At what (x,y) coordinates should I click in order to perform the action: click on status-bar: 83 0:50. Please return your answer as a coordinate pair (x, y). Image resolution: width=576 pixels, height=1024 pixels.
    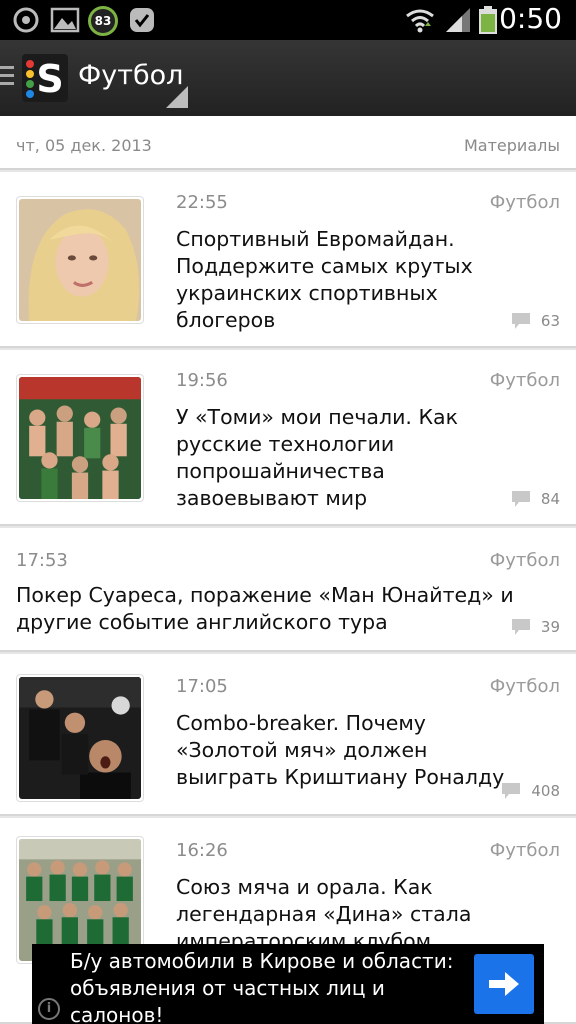
    Looking at the image, I should click on (288, 20).